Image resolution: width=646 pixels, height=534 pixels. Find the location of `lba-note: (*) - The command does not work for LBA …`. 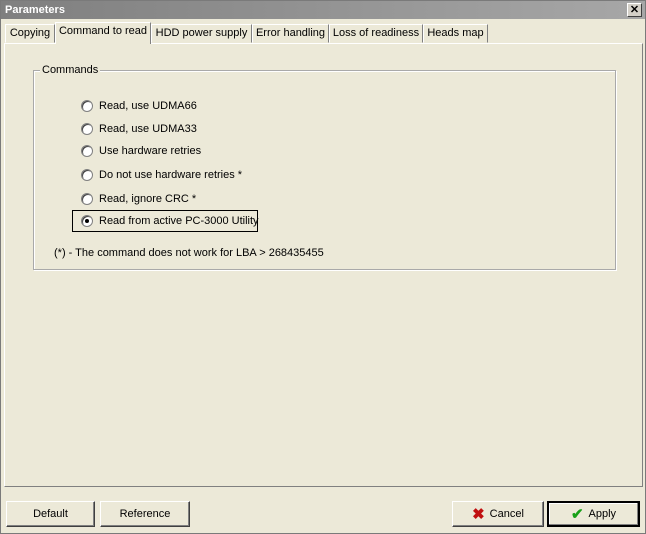

lba-note: (*) - The command does not work for LBA … is located at coordinates (189, 253).